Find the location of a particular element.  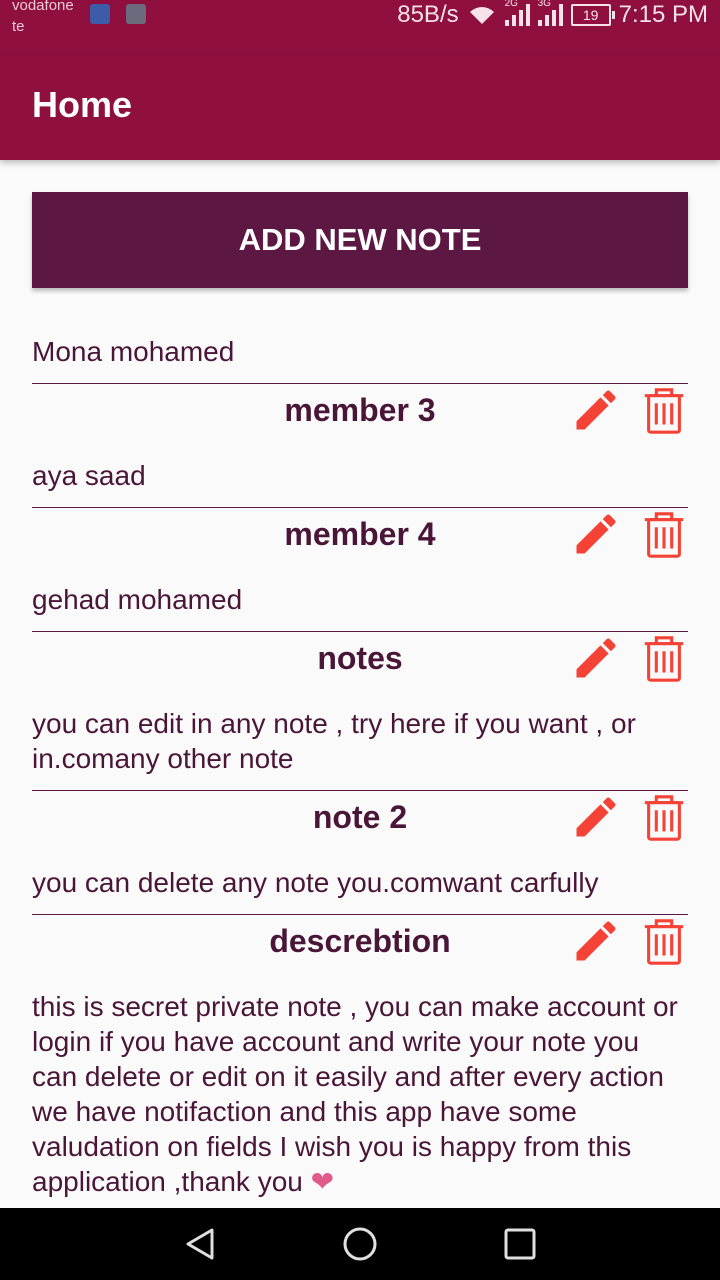

signal-3g: 3G is located at coordinates (550, 13).